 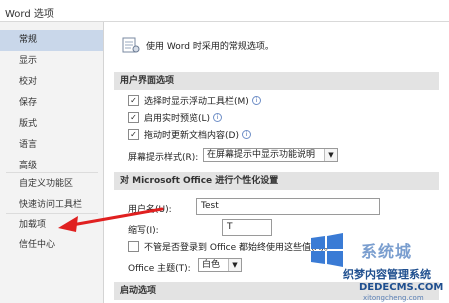 I want to click on update-on-drag-label: 拖动时更新文档内容(D), so click(x=191, y=136).